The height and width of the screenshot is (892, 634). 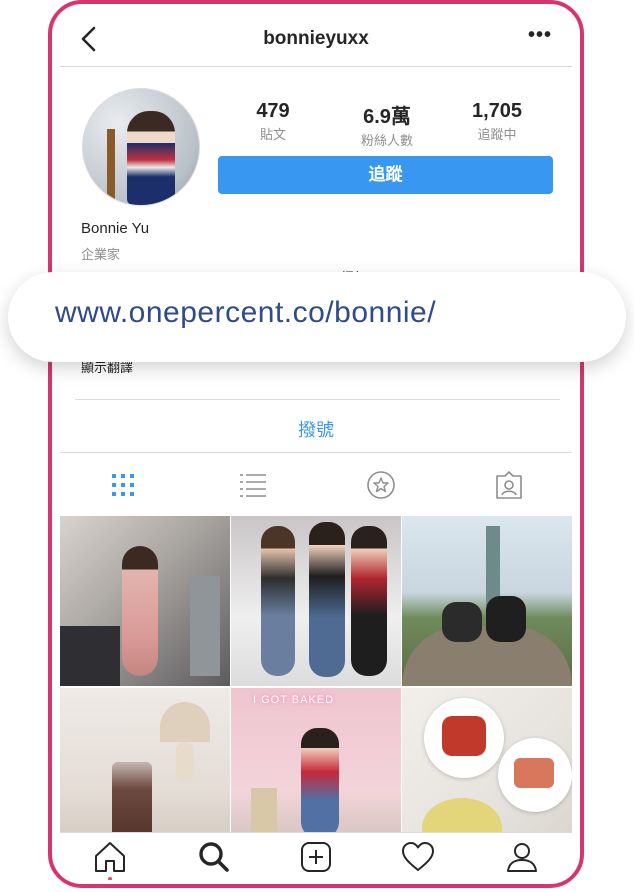 What do you see at coordinates (316, 429) in the screenshot?
I see `call-button: 撥號` at bounding box center [316, 429].